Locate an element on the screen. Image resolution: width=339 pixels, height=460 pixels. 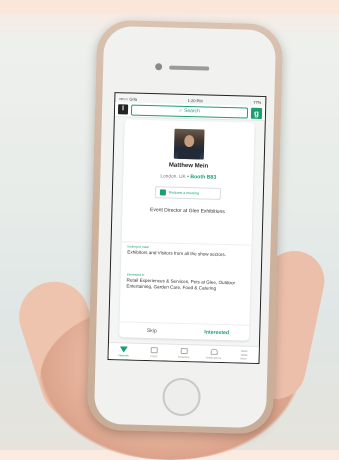
carrier-label: •••○○ Grla is located at coordinates (128, 98).